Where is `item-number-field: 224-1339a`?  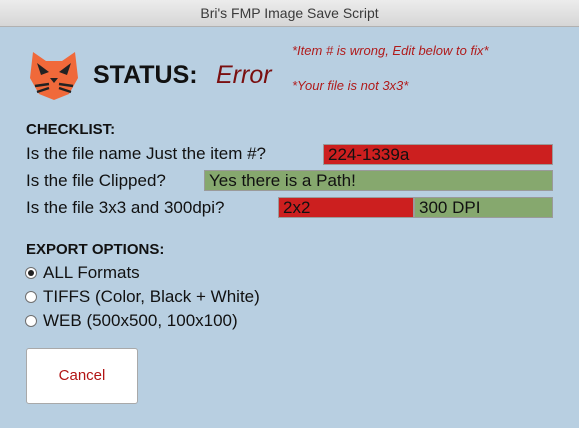 item-number-field: 224-1339a is located at coordinates (438, 154).